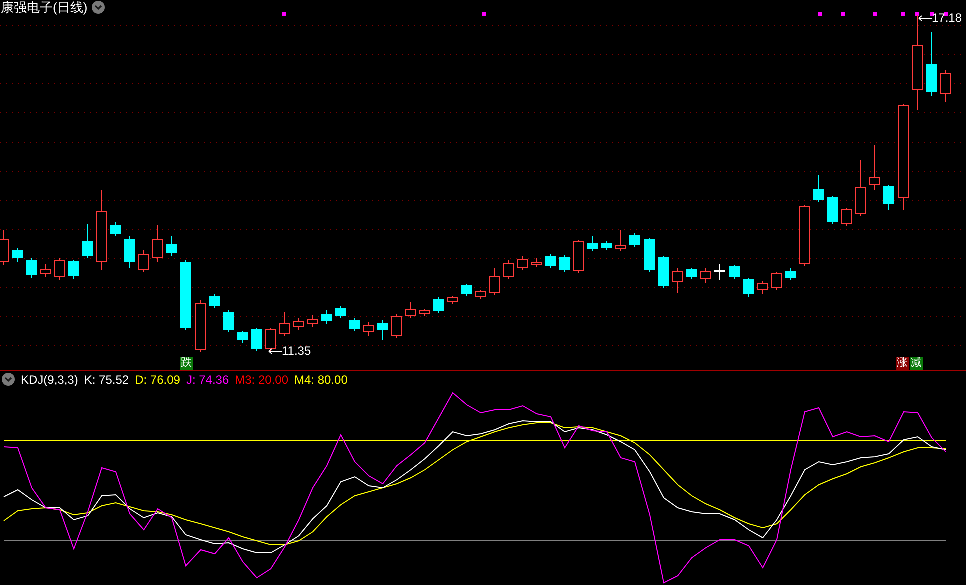 This screenshot has height=585, width=966. Describe the element at coordinates (947, 18) in the screenshot. I see `price-label: 17.18` at that location.